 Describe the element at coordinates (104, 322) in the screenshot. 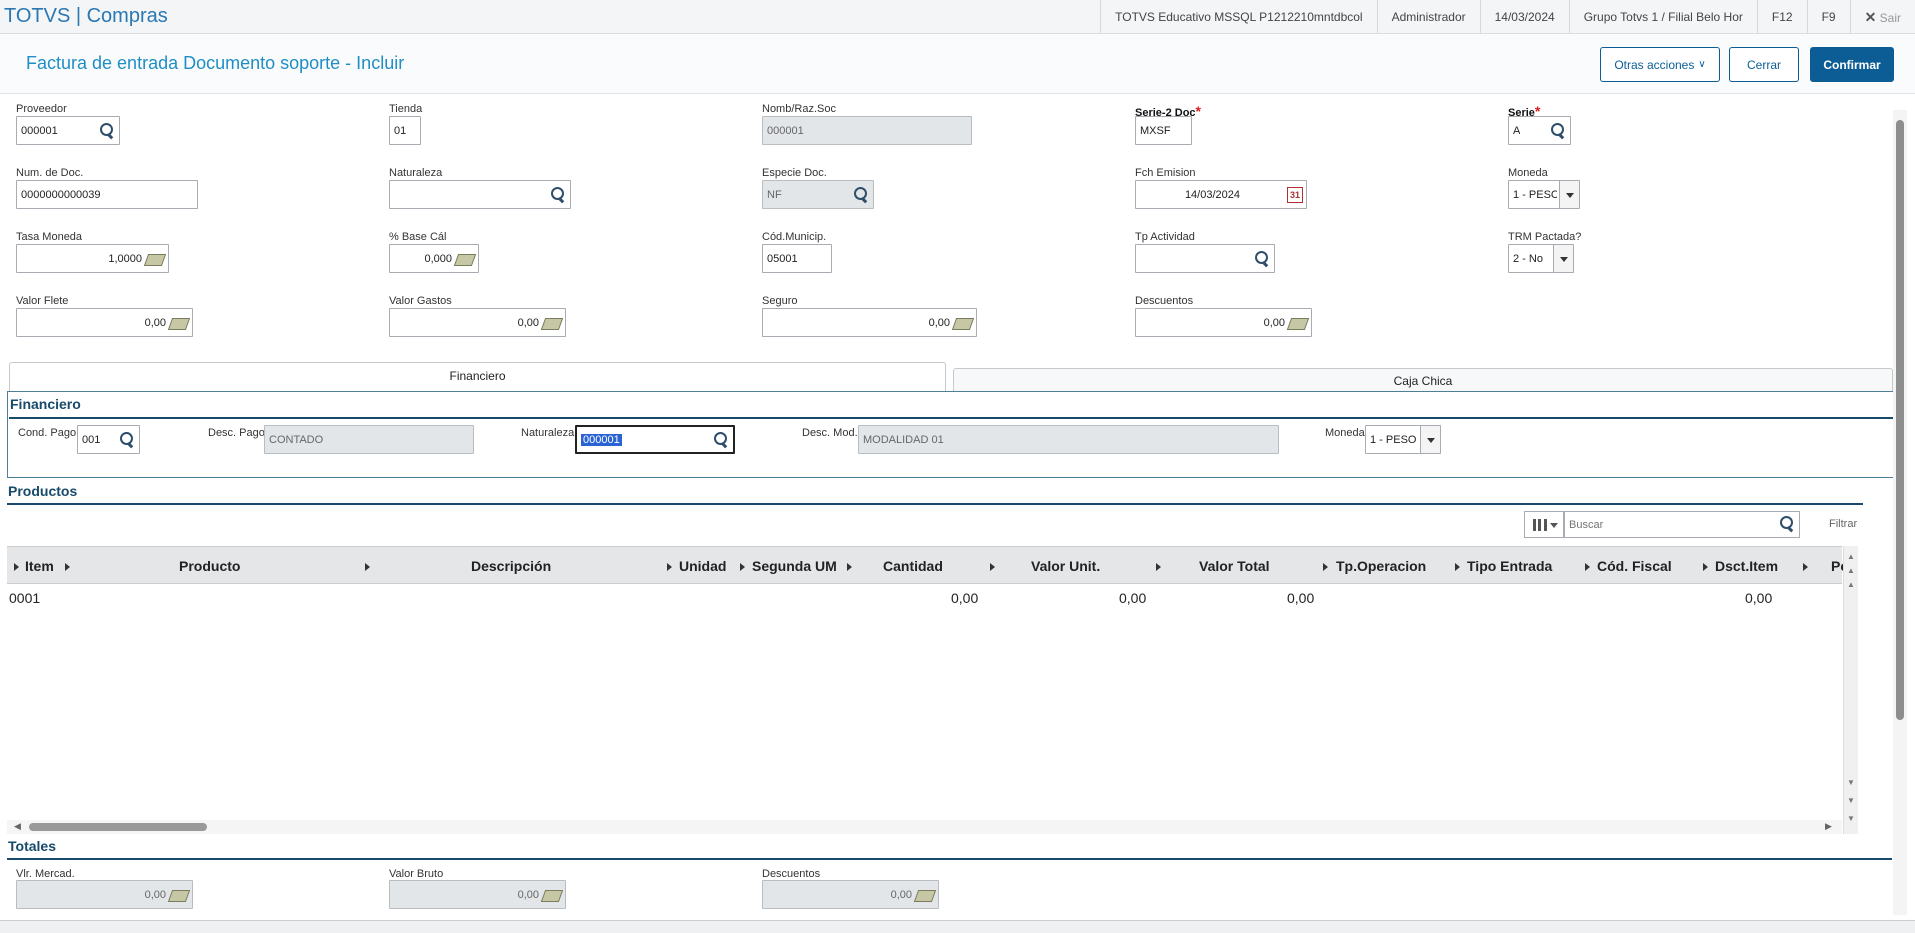

I see `valor-flete-field: 0,00` at that location.